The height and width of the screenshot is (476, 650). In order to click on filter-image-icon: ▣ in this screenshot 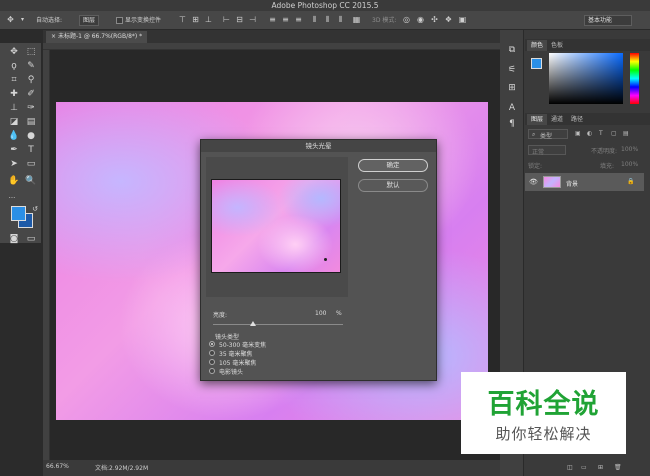, I will do `click(578, 133)`.